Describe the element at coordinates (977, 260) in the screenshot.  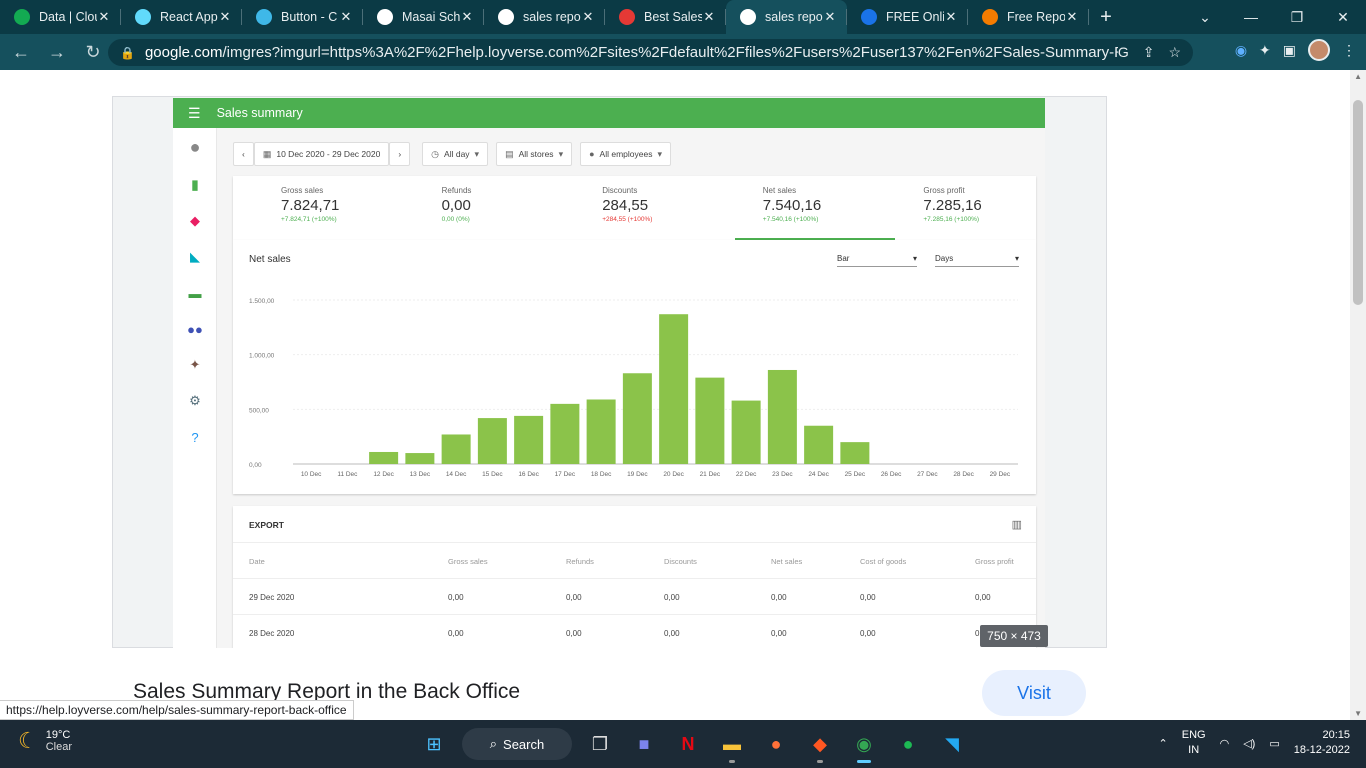
I see `period-select: Days ▾` at that location.